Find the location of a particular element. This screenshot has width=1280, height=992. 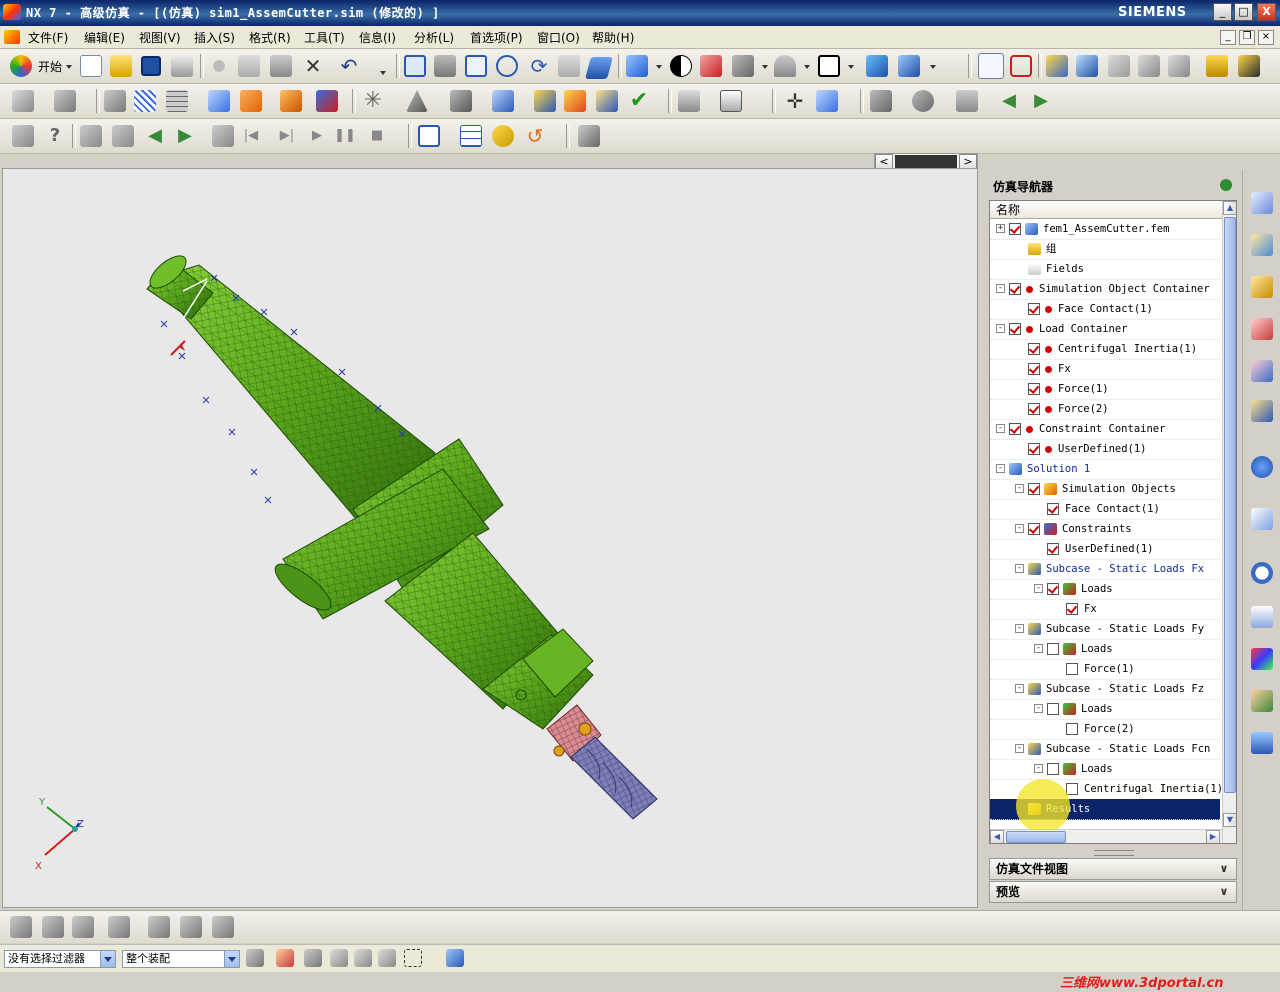

doc-minimize-button: _ is located at coordinates (1228, 37).